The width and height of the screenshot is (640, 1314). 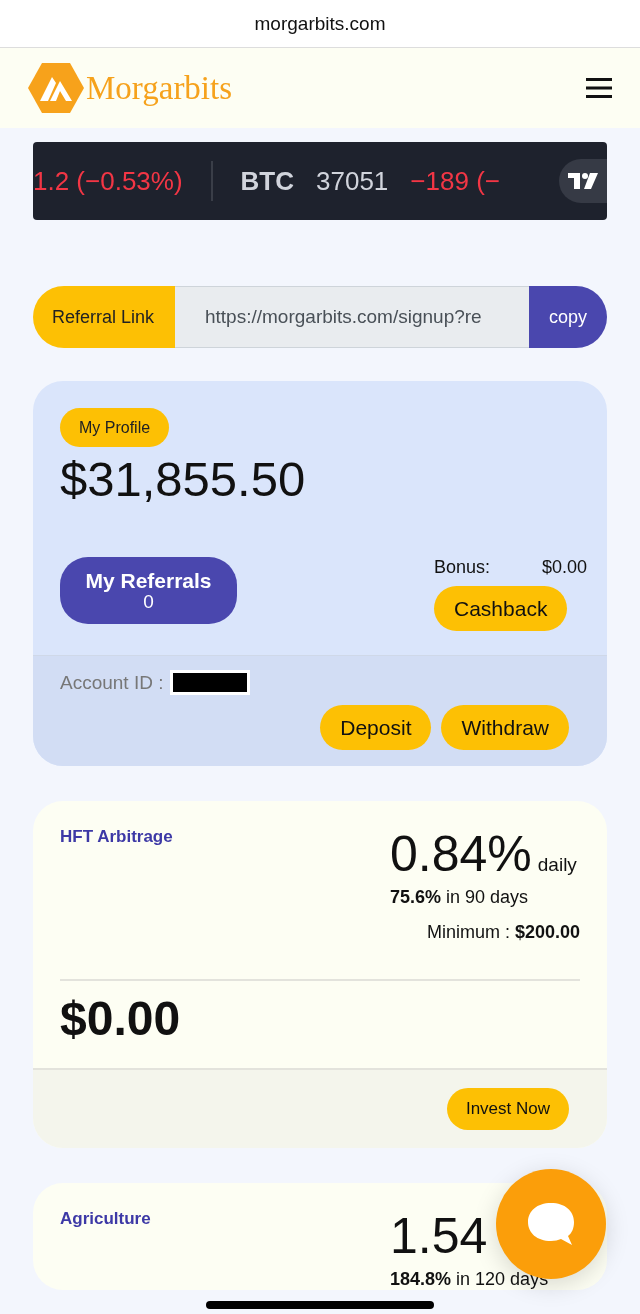 What do you see at coordinates (121, 1019) in the screenshot?
I see `invested-amount: $0.00` at bounding box center [121, 1019].